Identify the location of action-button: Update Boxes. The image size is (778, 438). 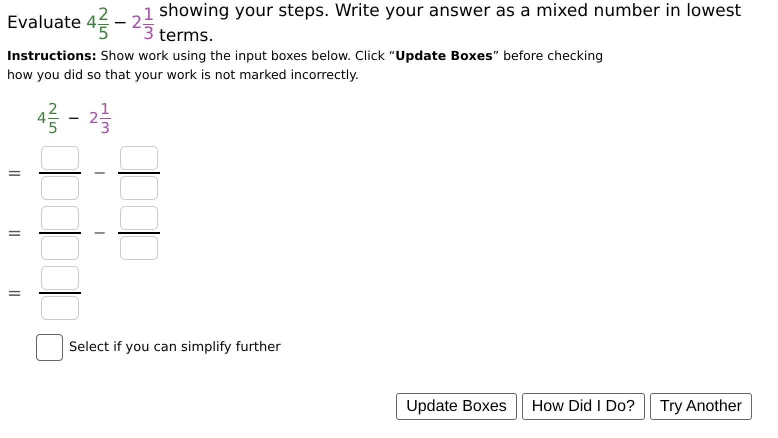
(456, 406).